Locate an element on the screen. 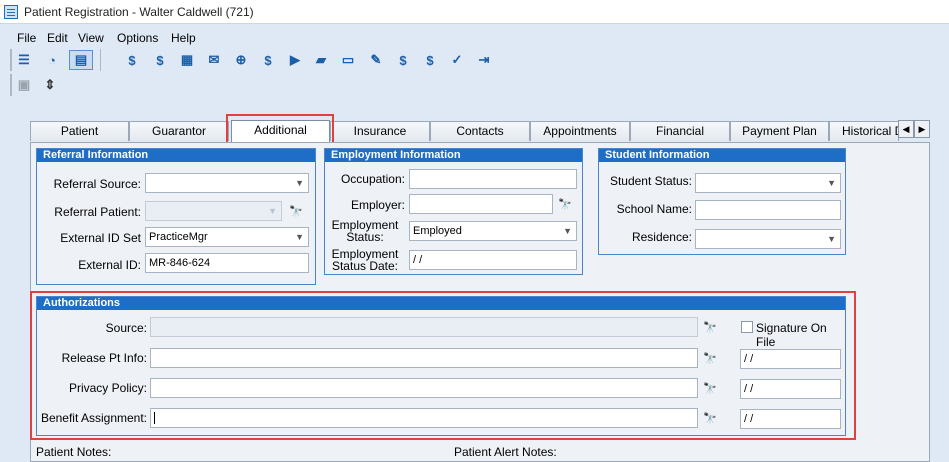 The image size is (949, 462). tab-payment-plan: Payment Plan is located at coordinates (779, 131).